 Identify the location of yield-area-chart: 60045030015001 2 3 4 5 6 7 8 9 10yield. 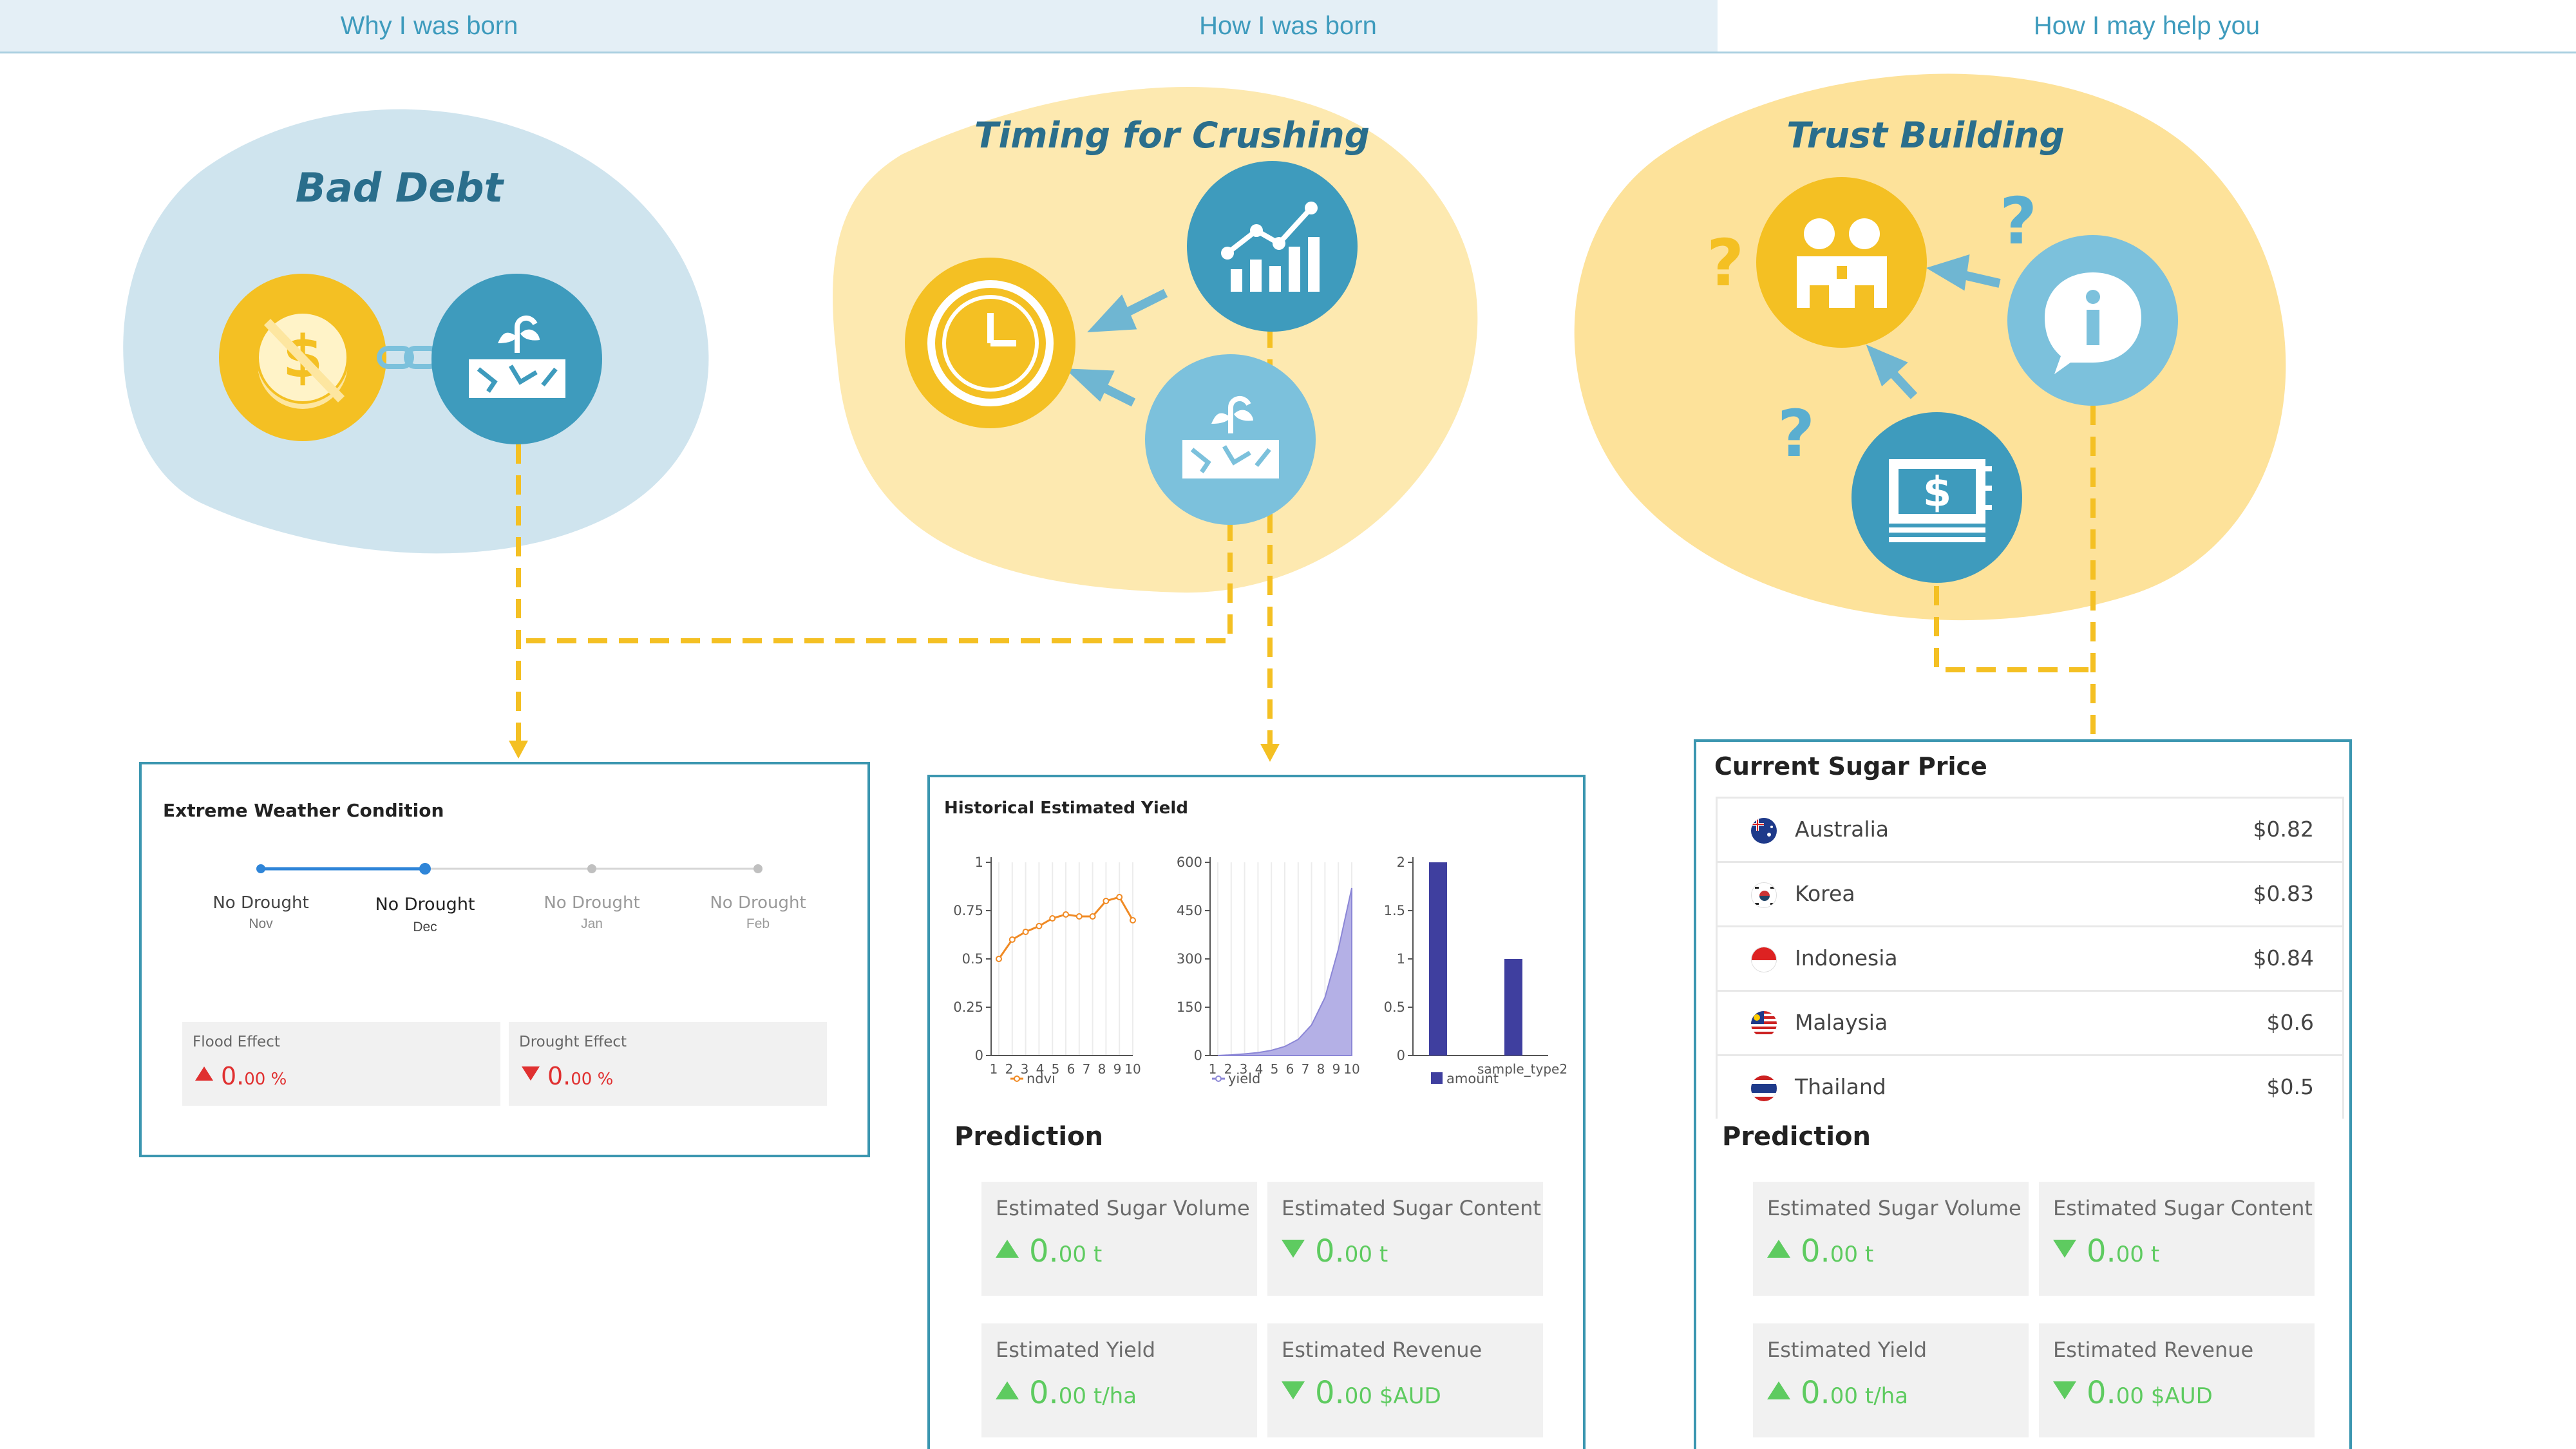
(1268, 971).